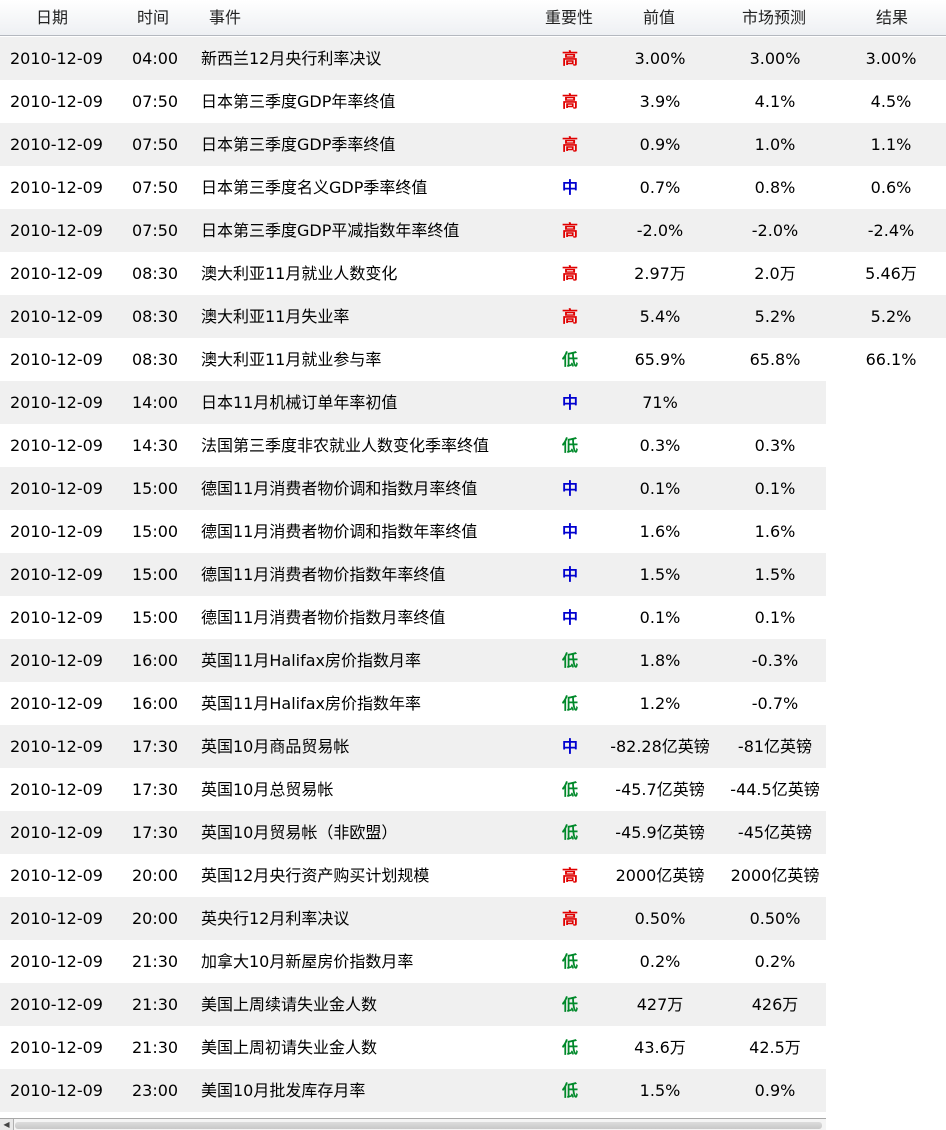 The width and height of the screenshot is (946, 1130). I want to click on cell-previous: 1.5%, so click(660, 1090).